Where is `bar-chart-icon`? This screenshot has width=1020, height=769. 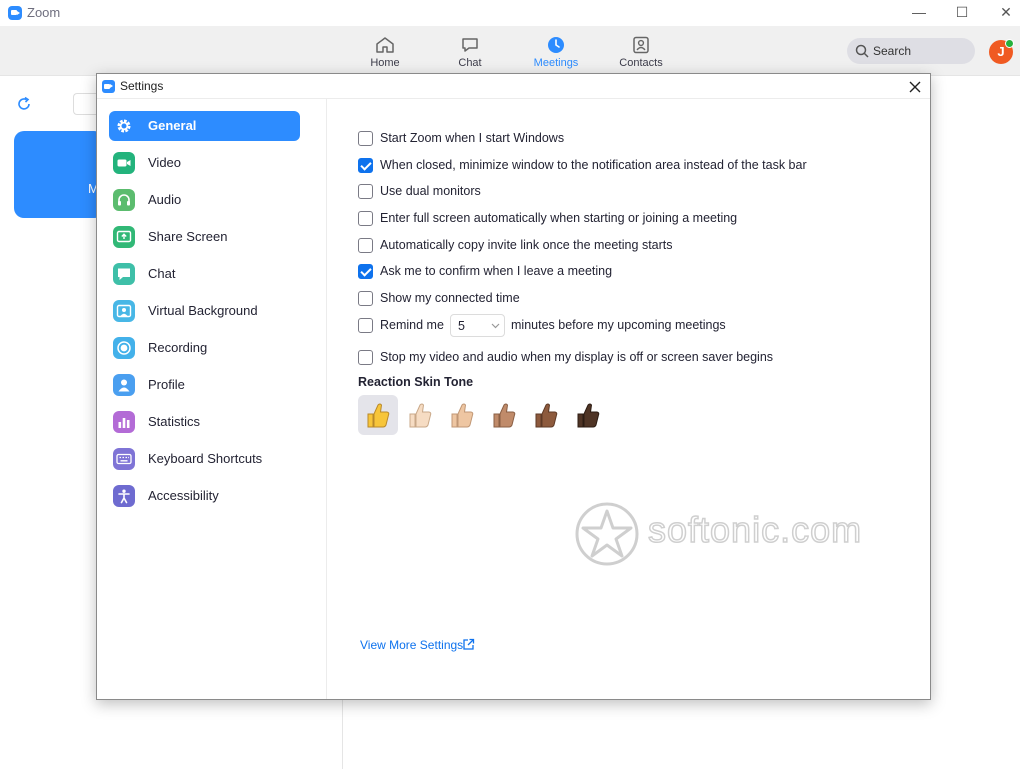 bar-chart-icon is located at coordinates (124, 422).